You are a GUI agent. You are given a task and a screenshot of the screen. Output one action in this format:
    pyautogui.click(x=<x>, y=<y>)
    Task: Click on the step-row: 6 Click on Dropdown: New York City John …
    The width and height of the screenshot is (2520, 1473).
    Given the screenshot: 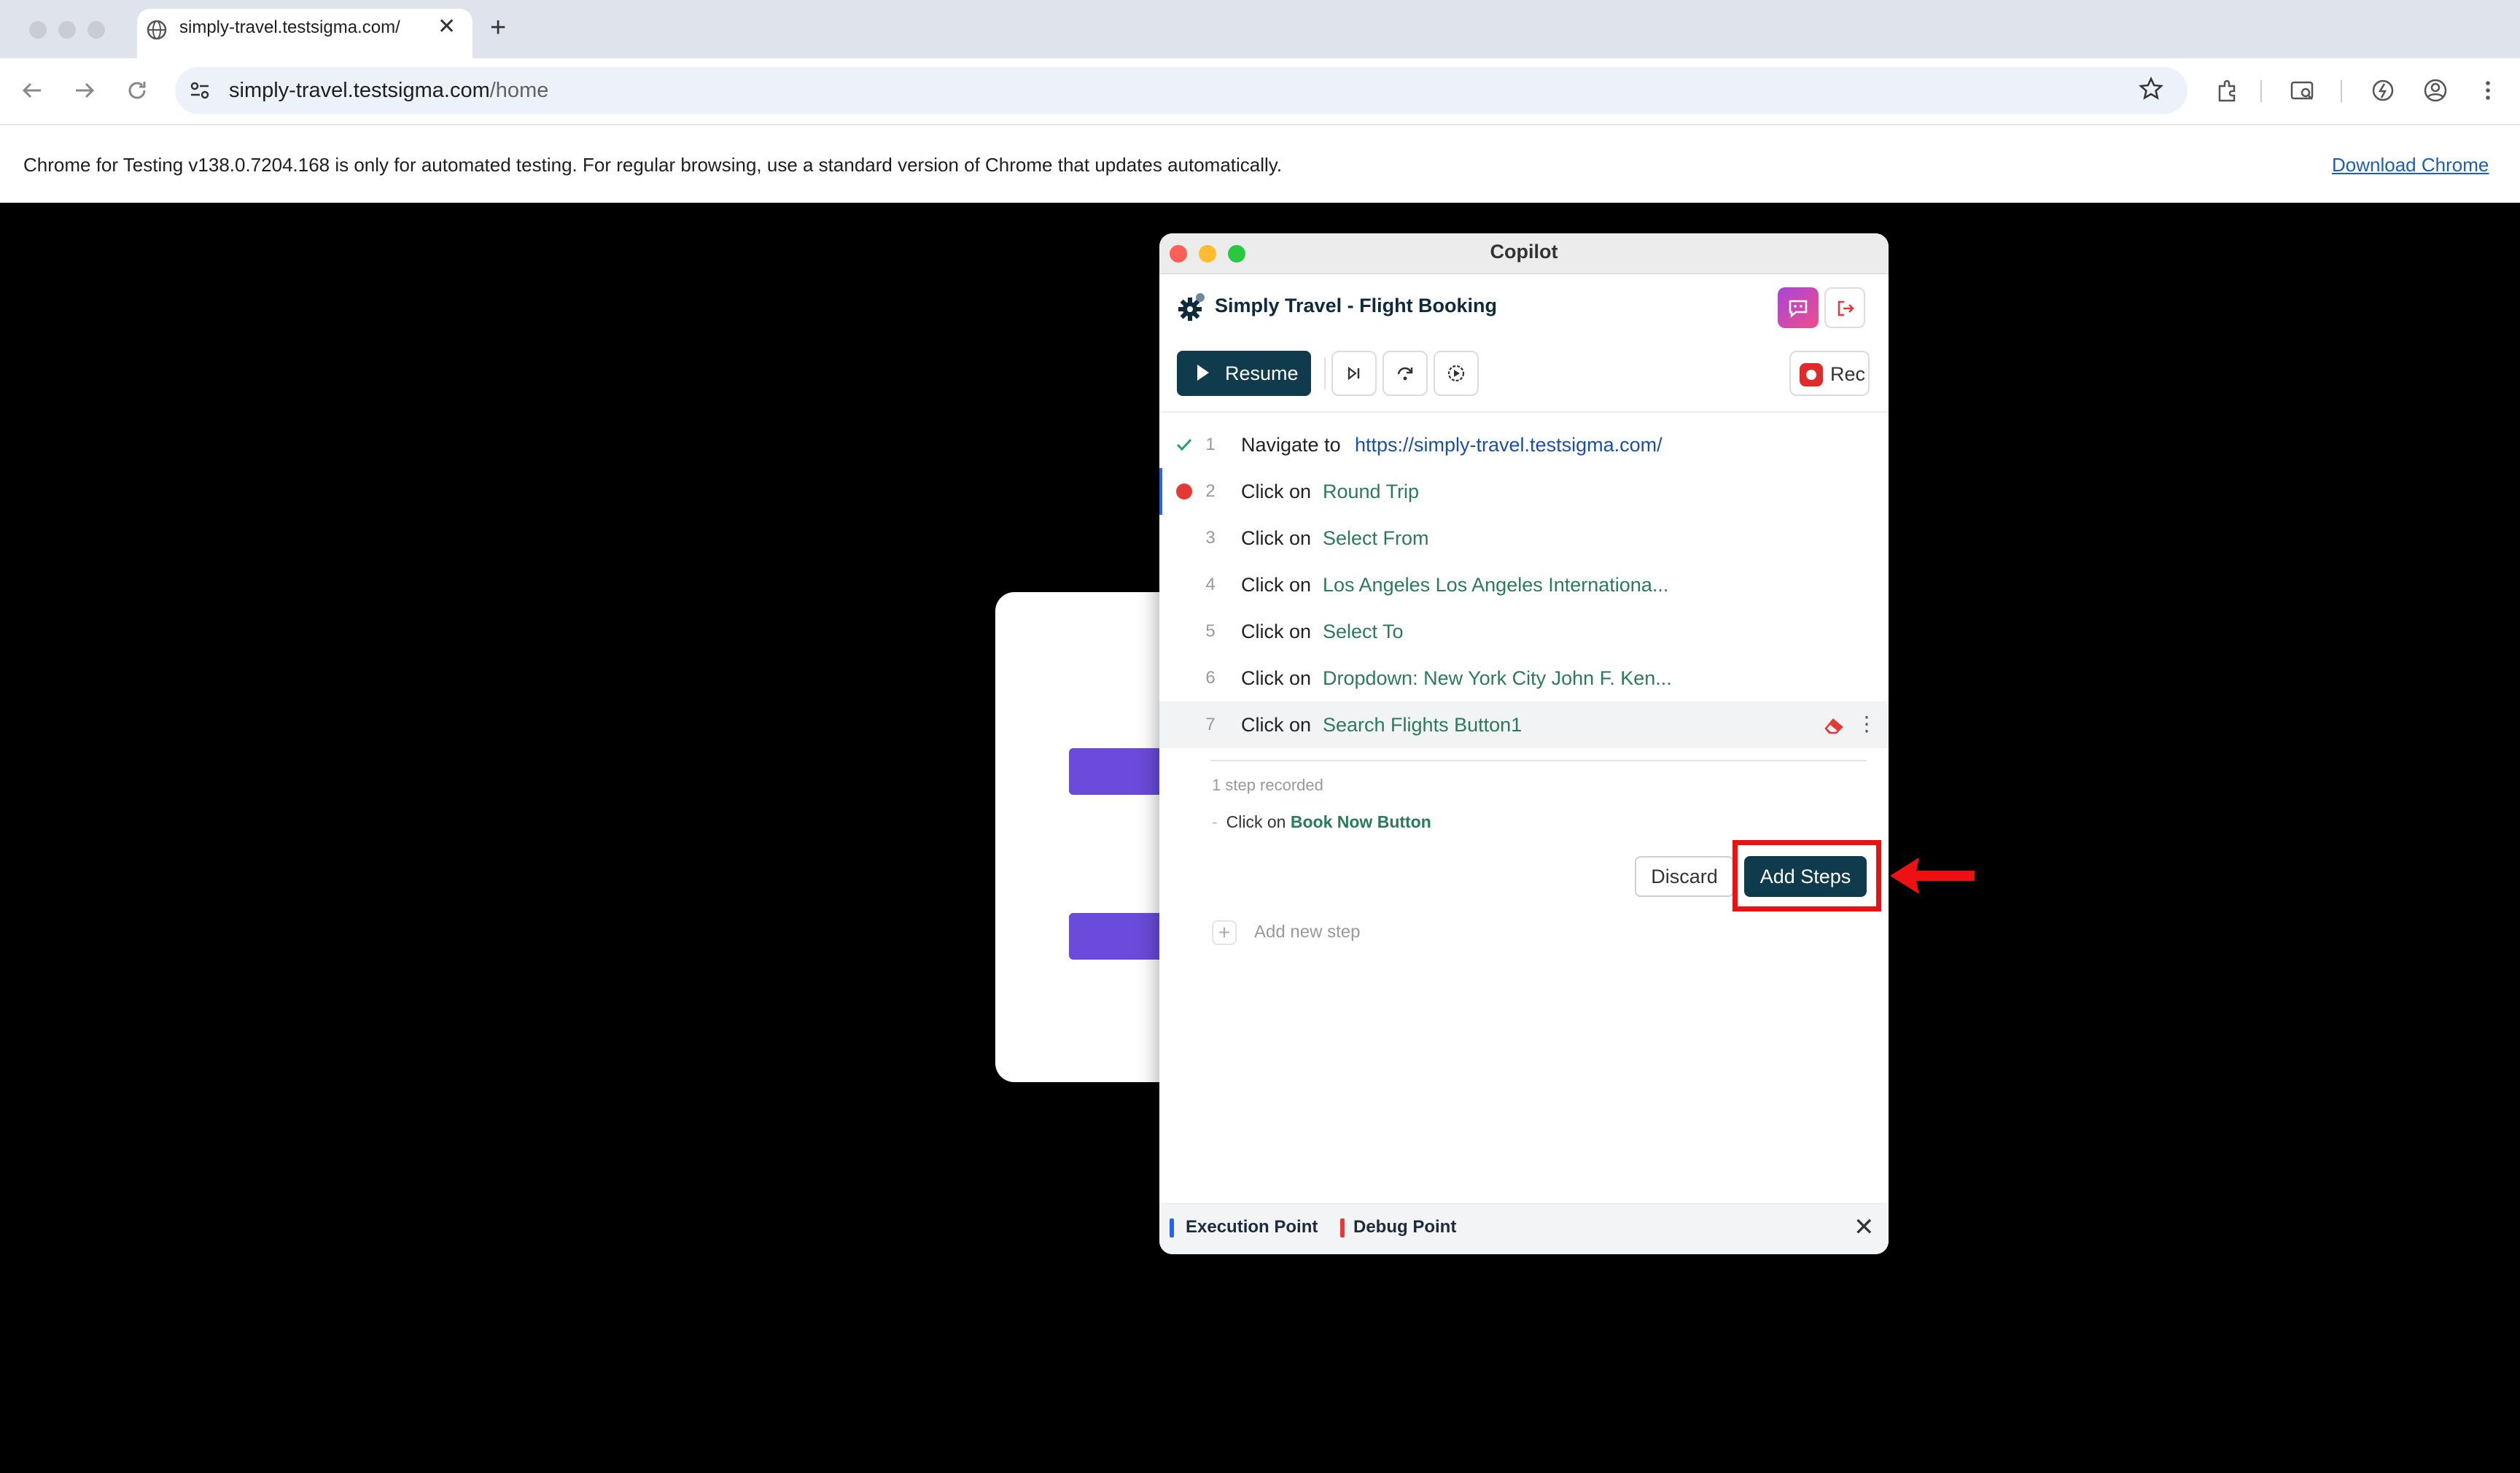 What is the action you would take?
    pyautogui.click(x=1524, y=678)
    